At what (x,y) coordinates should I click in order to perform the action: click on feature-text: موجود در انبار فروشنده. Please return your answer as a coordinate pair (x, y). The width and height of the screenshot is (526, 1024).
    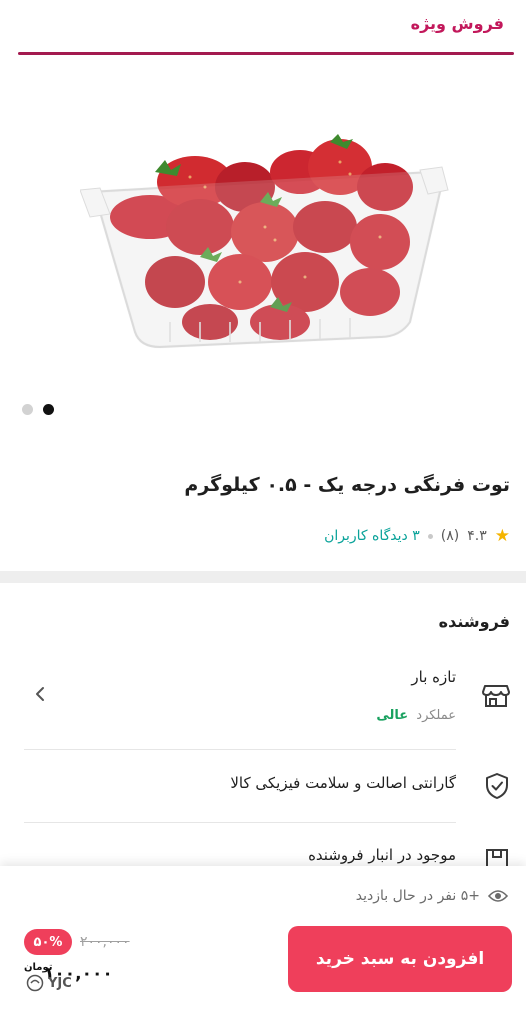
    Looking at the image, I should click on (382, 855).